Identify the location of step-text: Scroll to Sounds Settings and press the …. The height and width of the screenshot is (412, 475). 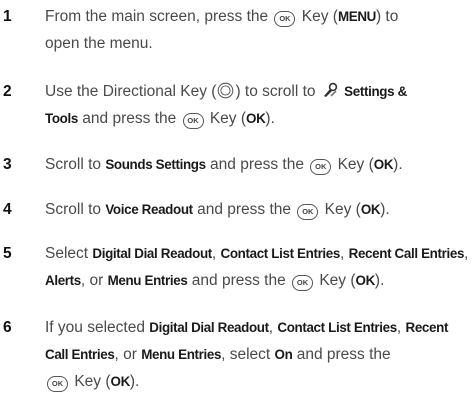
(224, 165).